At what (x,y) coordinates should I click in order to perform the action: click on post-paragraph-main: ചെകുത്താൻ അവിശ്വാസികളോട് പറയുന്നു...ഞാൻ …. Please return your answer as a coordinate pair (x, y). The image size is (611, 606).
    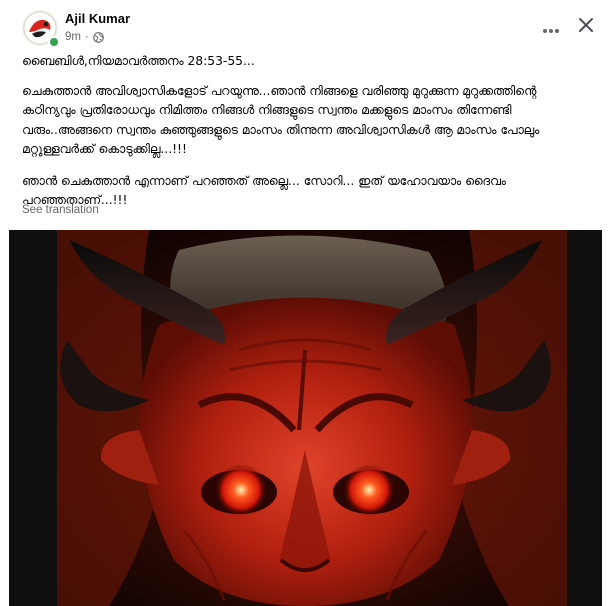
    Looking at the image, I should click on (281, 120).